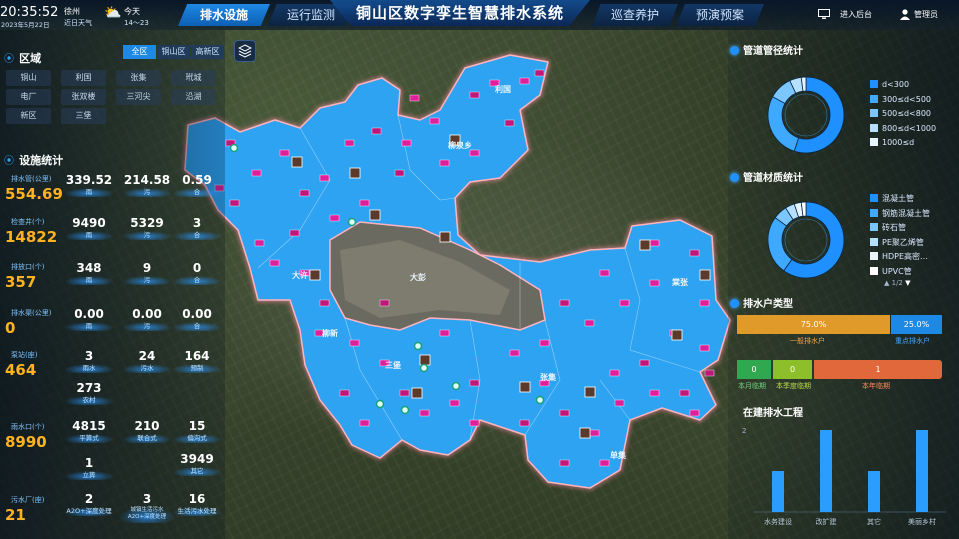 This screenshot has height=539, width=959. What do you see at coordinates (83, 97) in the screenshot?
I see `region-chip: 张双楼` at bounding box center [83, 97].